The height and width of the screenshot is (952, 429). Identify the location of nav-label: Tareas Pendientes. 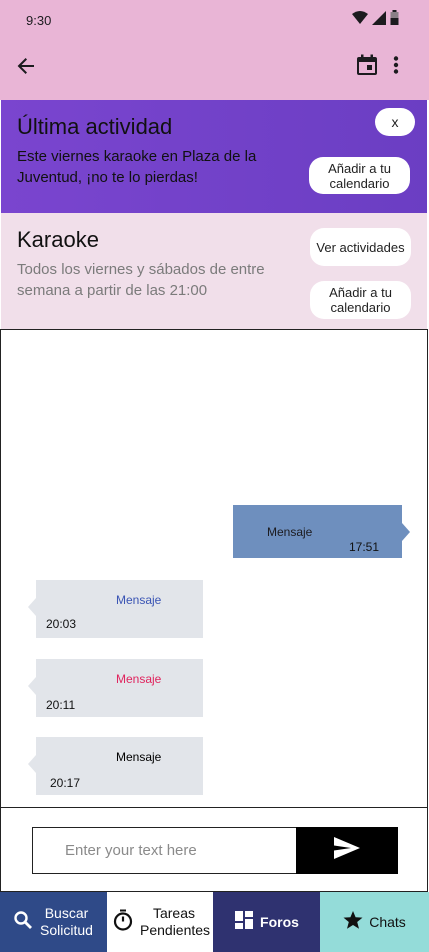
(175, 921).